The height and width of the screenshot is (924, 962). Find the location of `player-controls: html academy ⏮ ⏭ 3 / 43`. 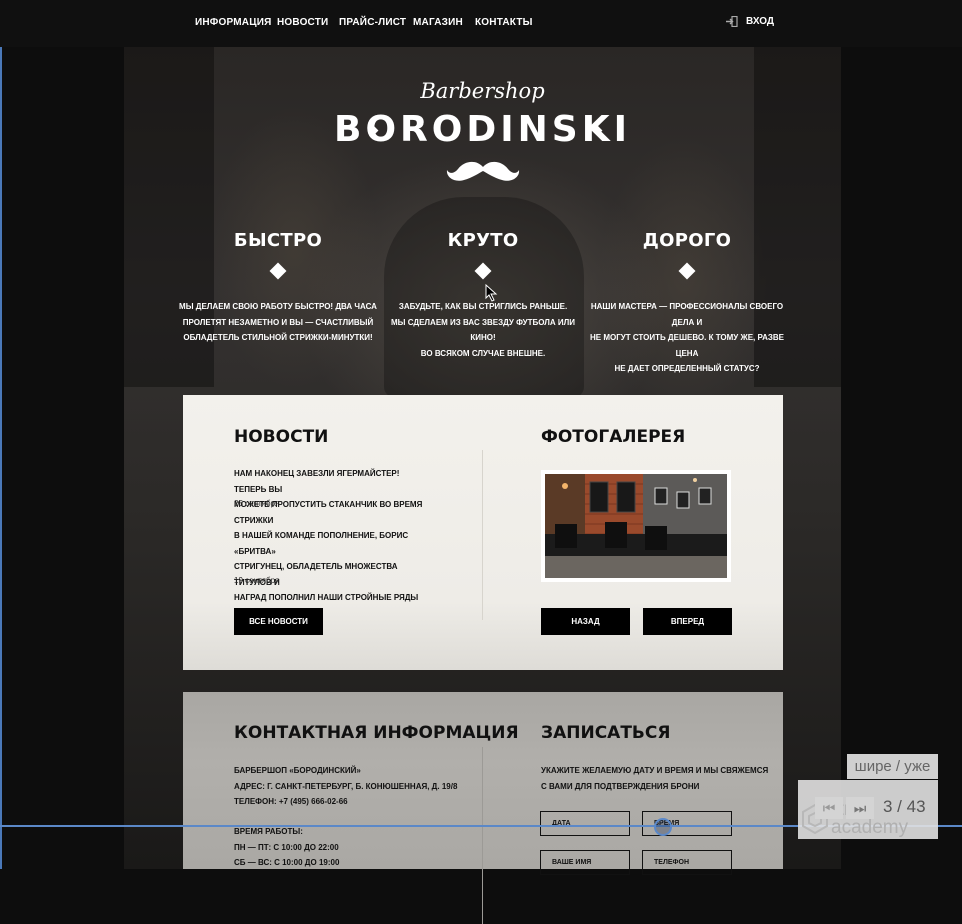

player-controls: html academy ⏮ ⏭ 3 / 43 is located at coordinates (868, 809).